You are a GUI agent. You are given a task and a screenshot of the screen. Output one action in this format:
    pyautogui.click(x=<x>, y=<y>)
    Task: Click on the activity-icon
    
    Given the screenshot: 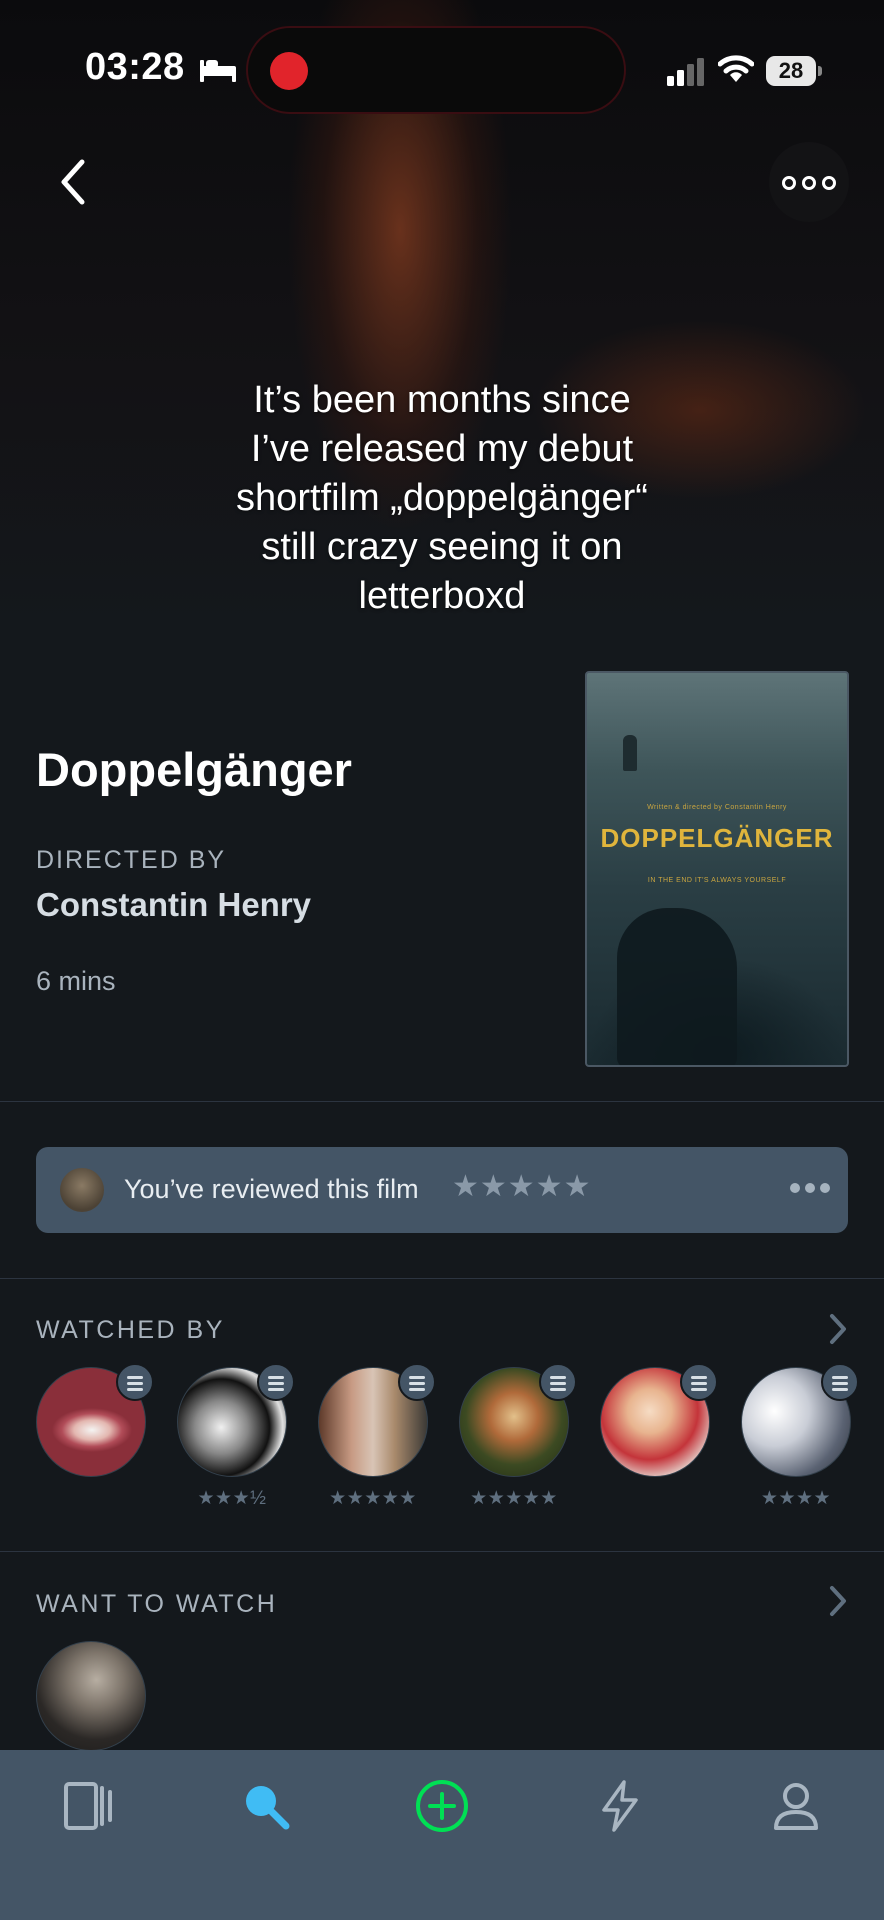 What is the action you would take?
    pyautogui.click(x=620, y=1806)
    